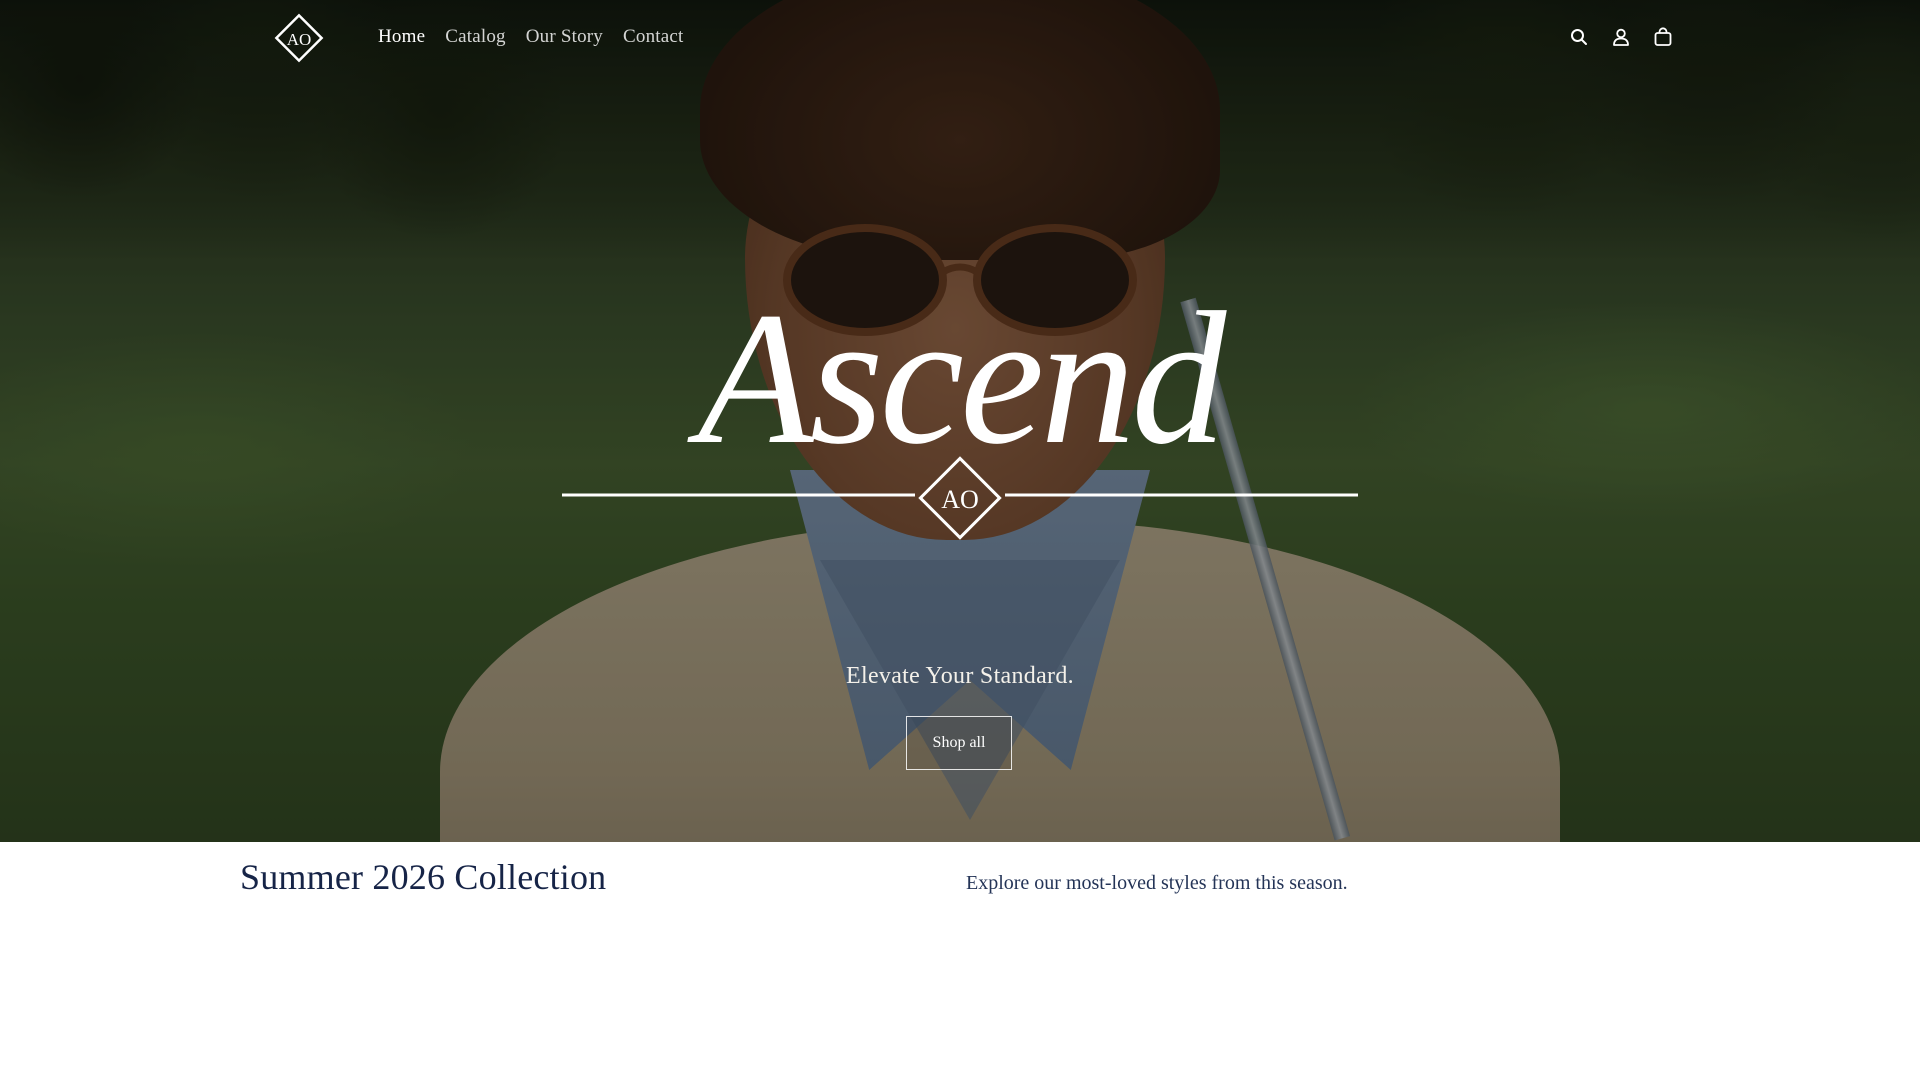 The width and height of the screenshot is (1920, 1080). What do you see at coordinates (423, 877) in the screenshot?
I see `collection-title: Summer 2026 Collection` at bounding box center [423, 877].